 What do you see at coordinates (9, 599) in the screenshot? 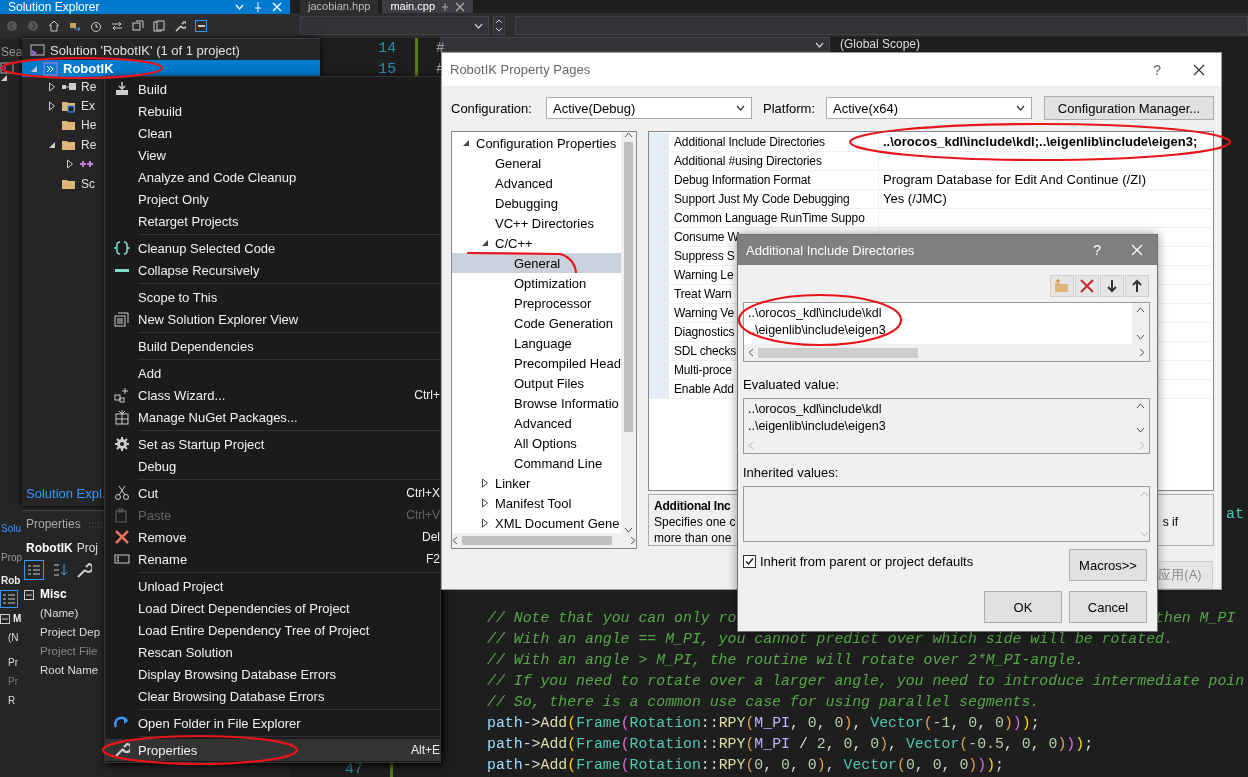
I see `categorized-icon` at bounding box center [9, 599].